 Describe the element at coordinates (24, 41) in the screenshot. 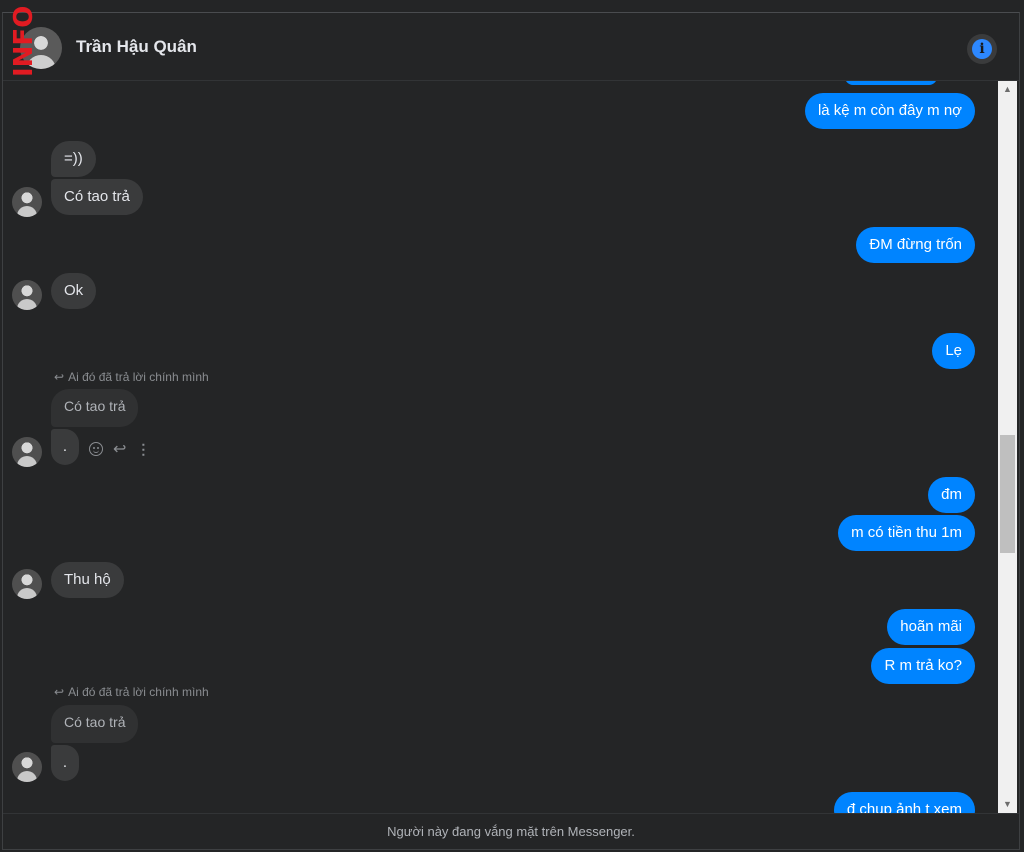

I see `brand-watermark: INFO` at that location.